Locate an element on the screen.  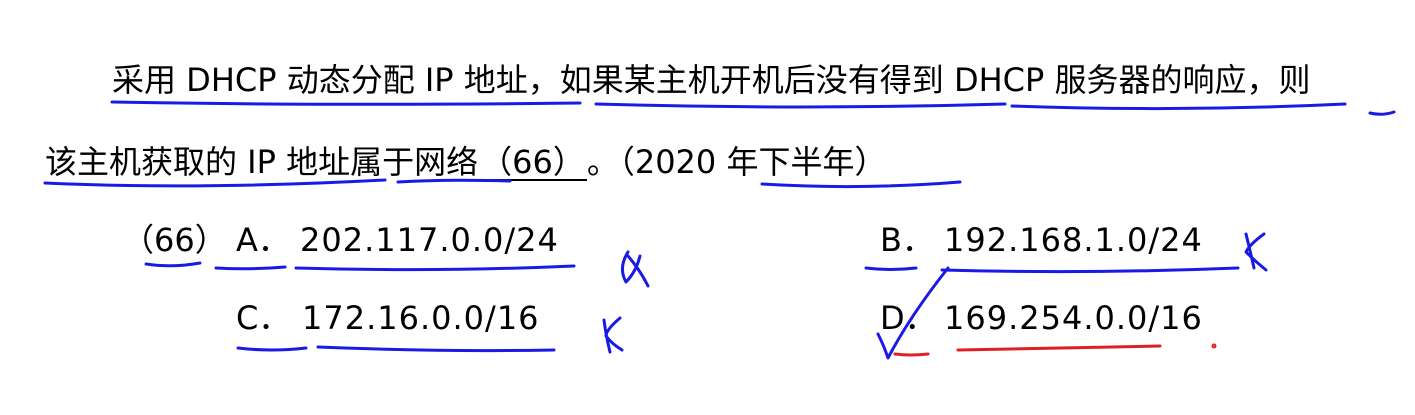
underline-opt-c-text is located at coordinates (436, 349).